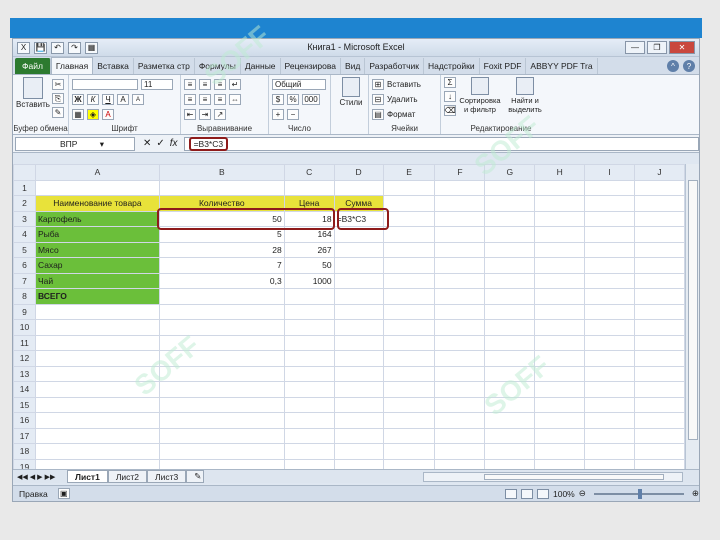 This screenshot has width=720, height=540. I want to click on cell: Картофель, so click(97, 218).